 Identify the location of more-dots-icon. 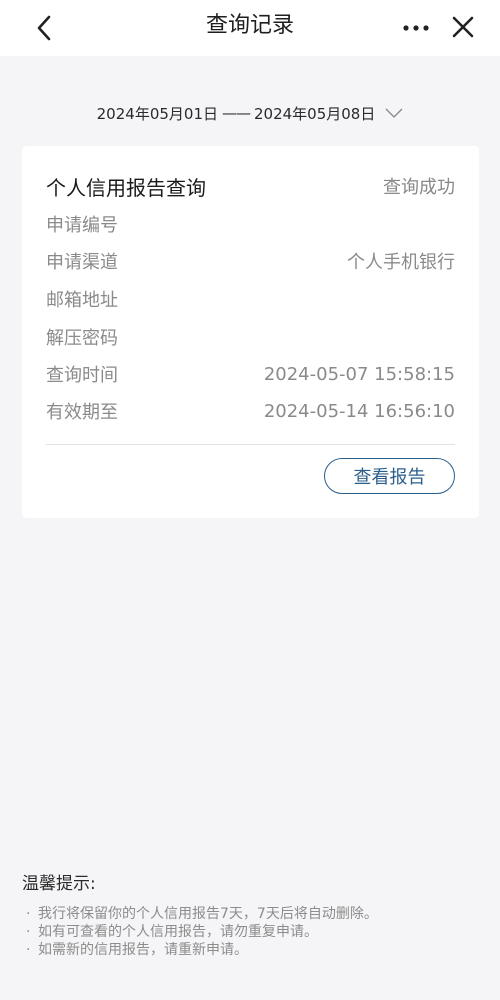
(416, 28).